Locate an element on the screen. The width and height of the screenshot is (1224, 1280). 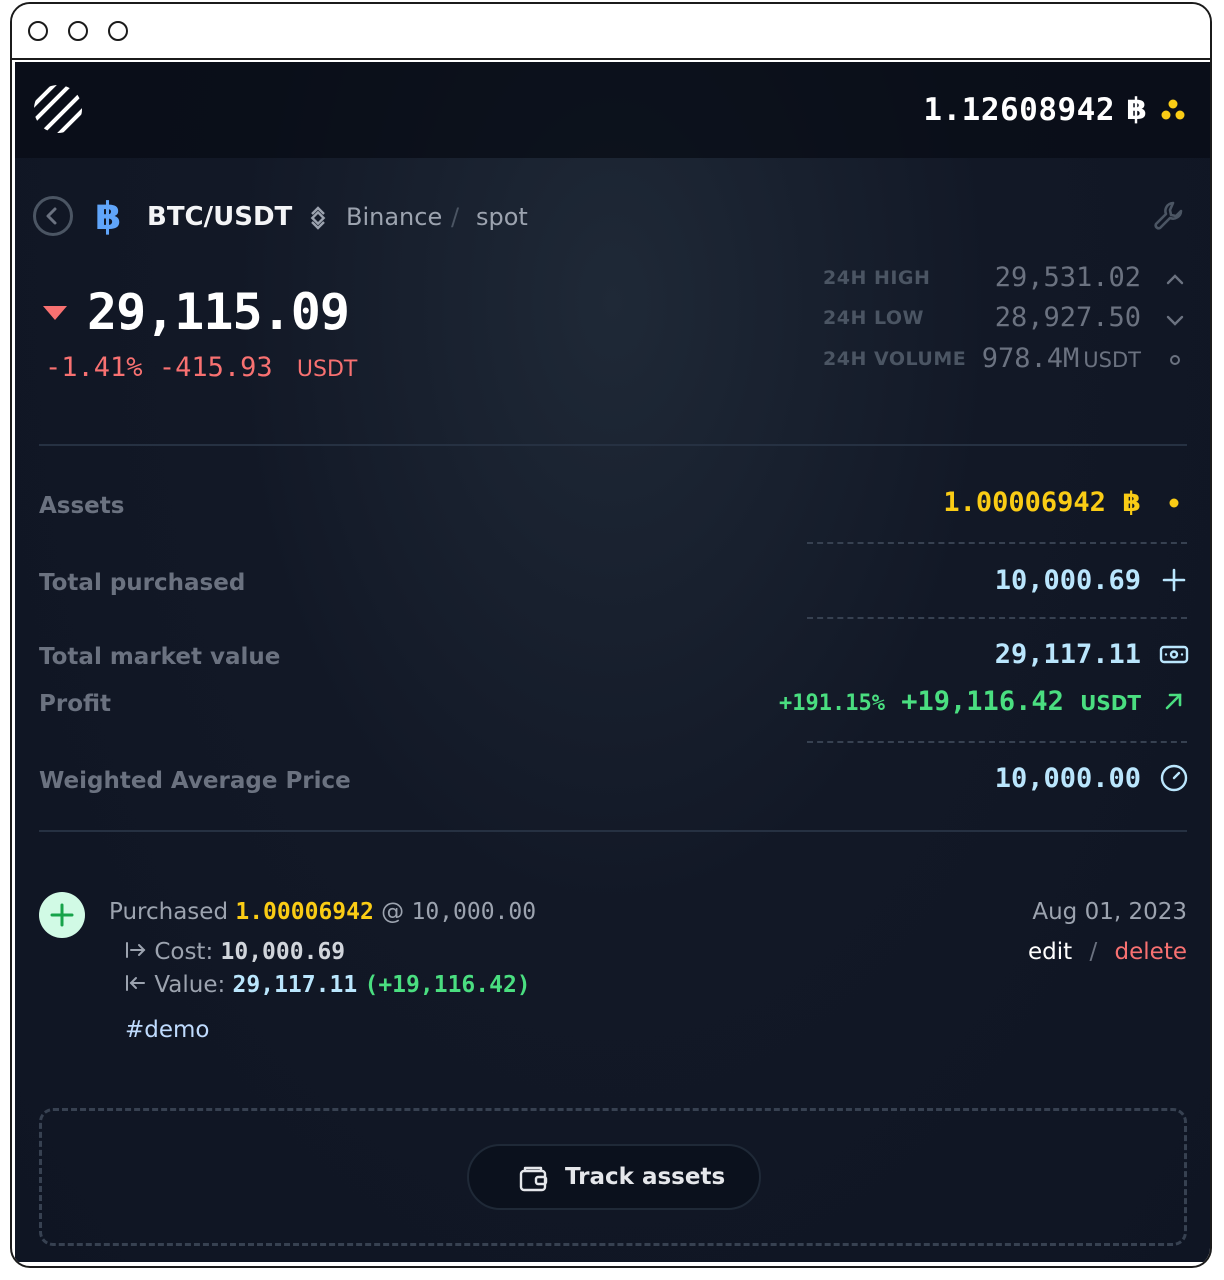
coins-icon is located at coordinates (1173, 110).